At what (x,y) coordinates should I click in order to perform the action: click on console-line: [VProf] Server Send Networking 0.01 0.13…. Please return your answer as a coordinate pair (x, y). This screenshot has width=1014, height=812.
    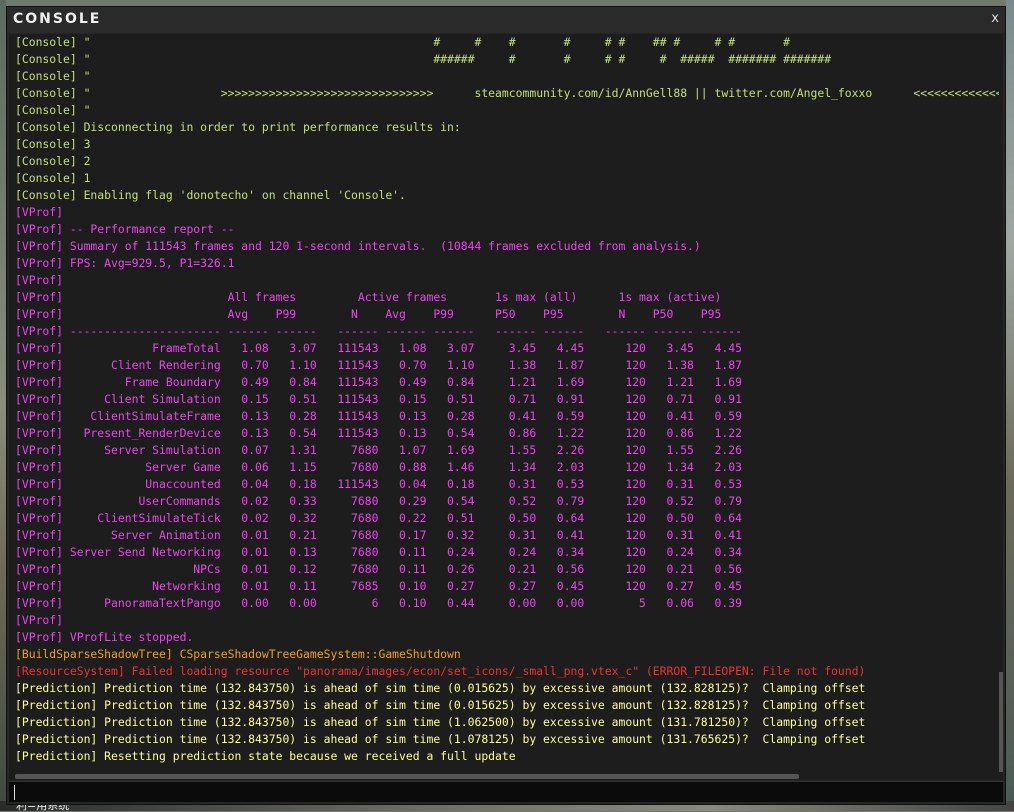
    Looking at the image, I should click on (378, 552).